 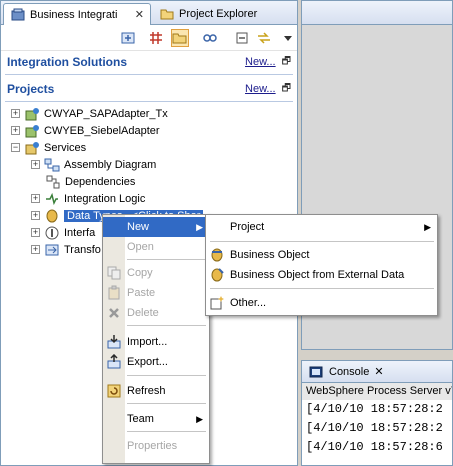 What do you see at coordinates (67, 62) in the screenshot?
I see `integration-solutions-title: Integration Solutions` at bounding box center [67, 62].